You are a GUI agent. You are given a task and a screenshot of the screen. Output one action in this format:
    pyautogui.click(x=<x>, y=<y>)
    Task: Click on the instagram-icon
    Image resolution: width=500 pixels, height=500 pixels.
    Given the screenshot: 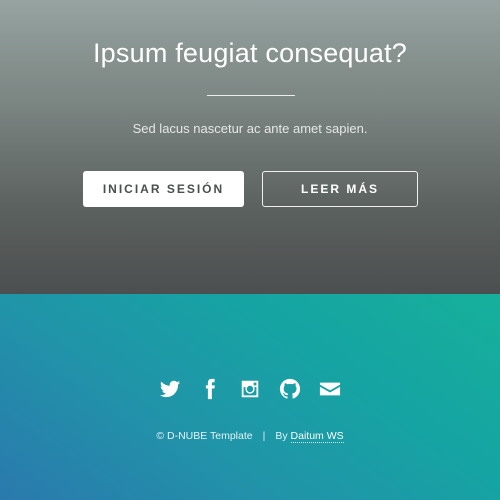 What is the action you would take?
    pyautogui.click(x=250, y=389)
    